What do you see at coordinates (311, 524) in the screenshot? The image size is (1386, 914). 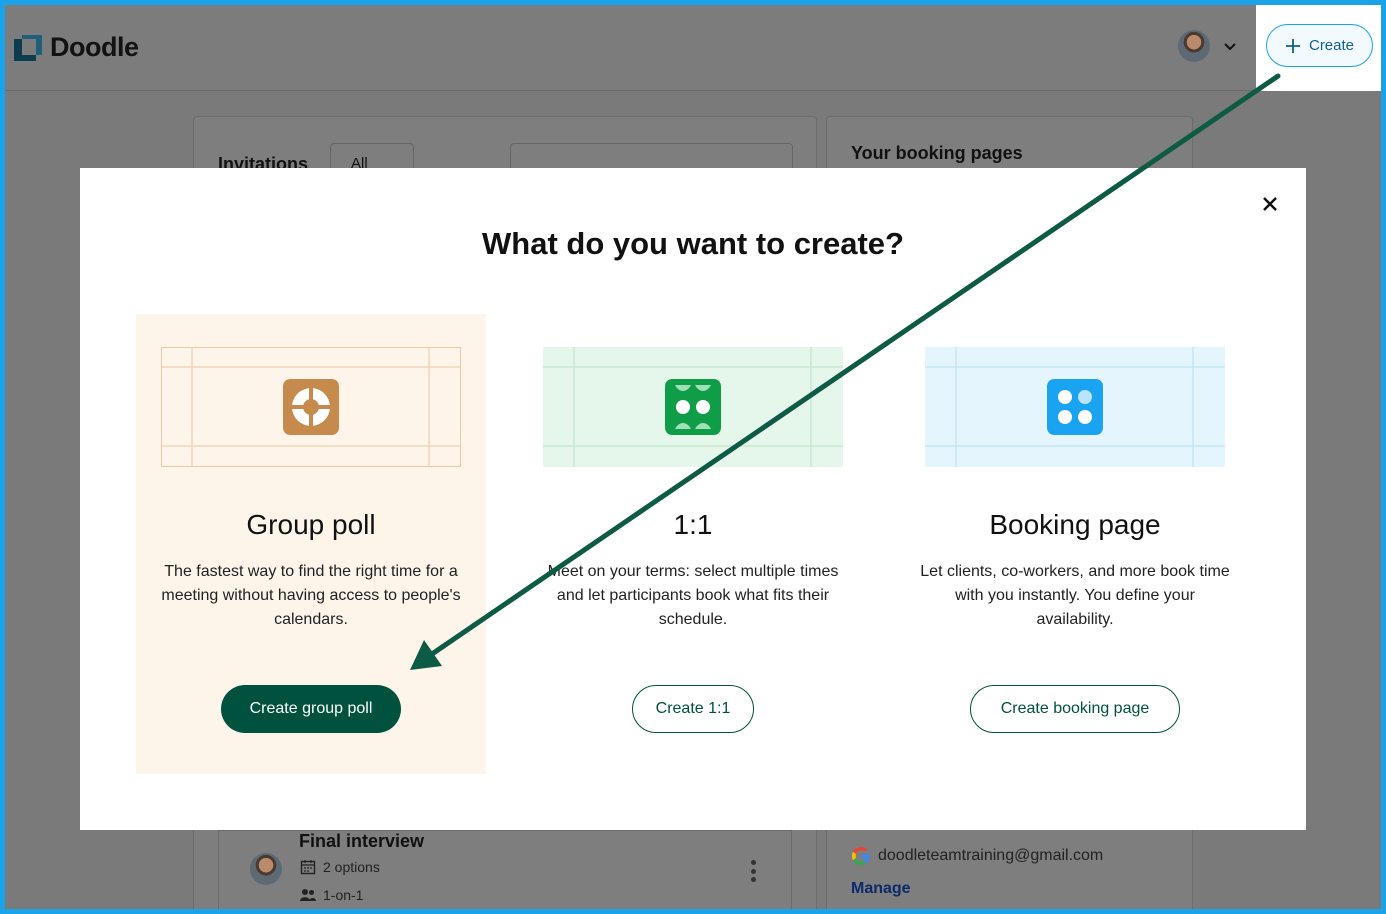 I see `group-poll-title: Group poll` at bounding box center [311, 524].